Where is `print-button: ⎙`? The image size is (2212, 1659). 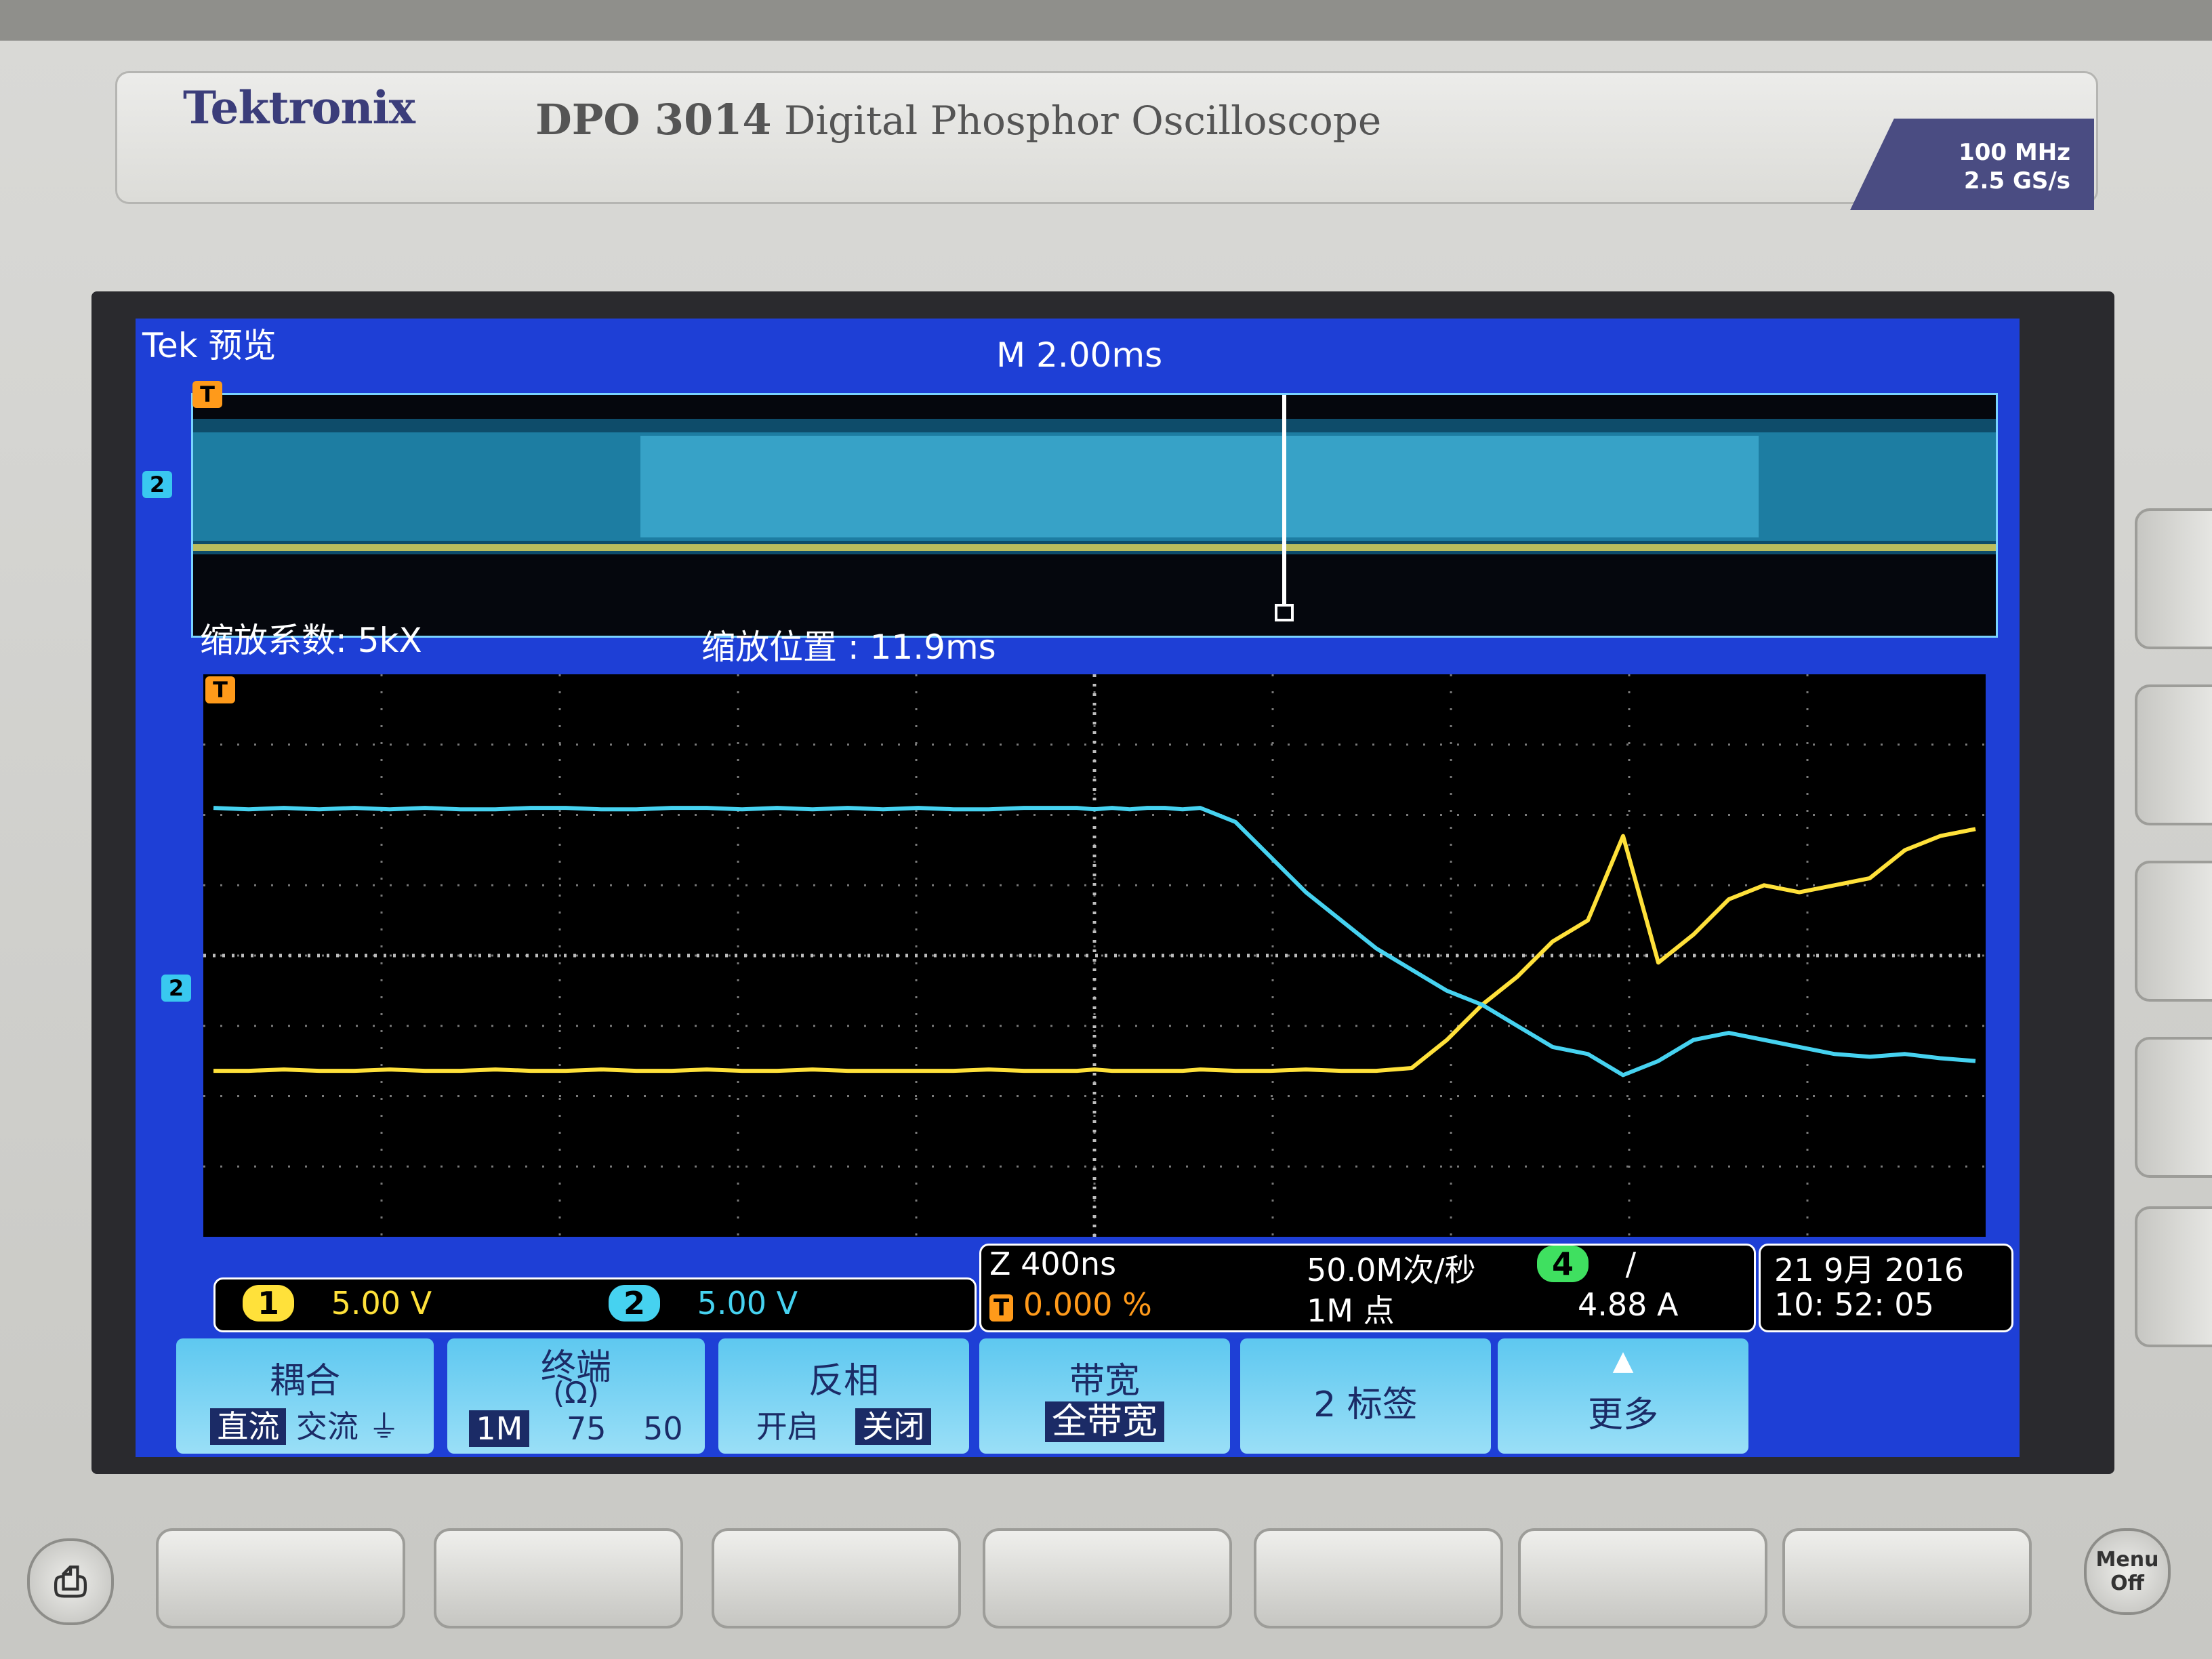
print-button: ⎙ is located at coordinates (70, 1582).